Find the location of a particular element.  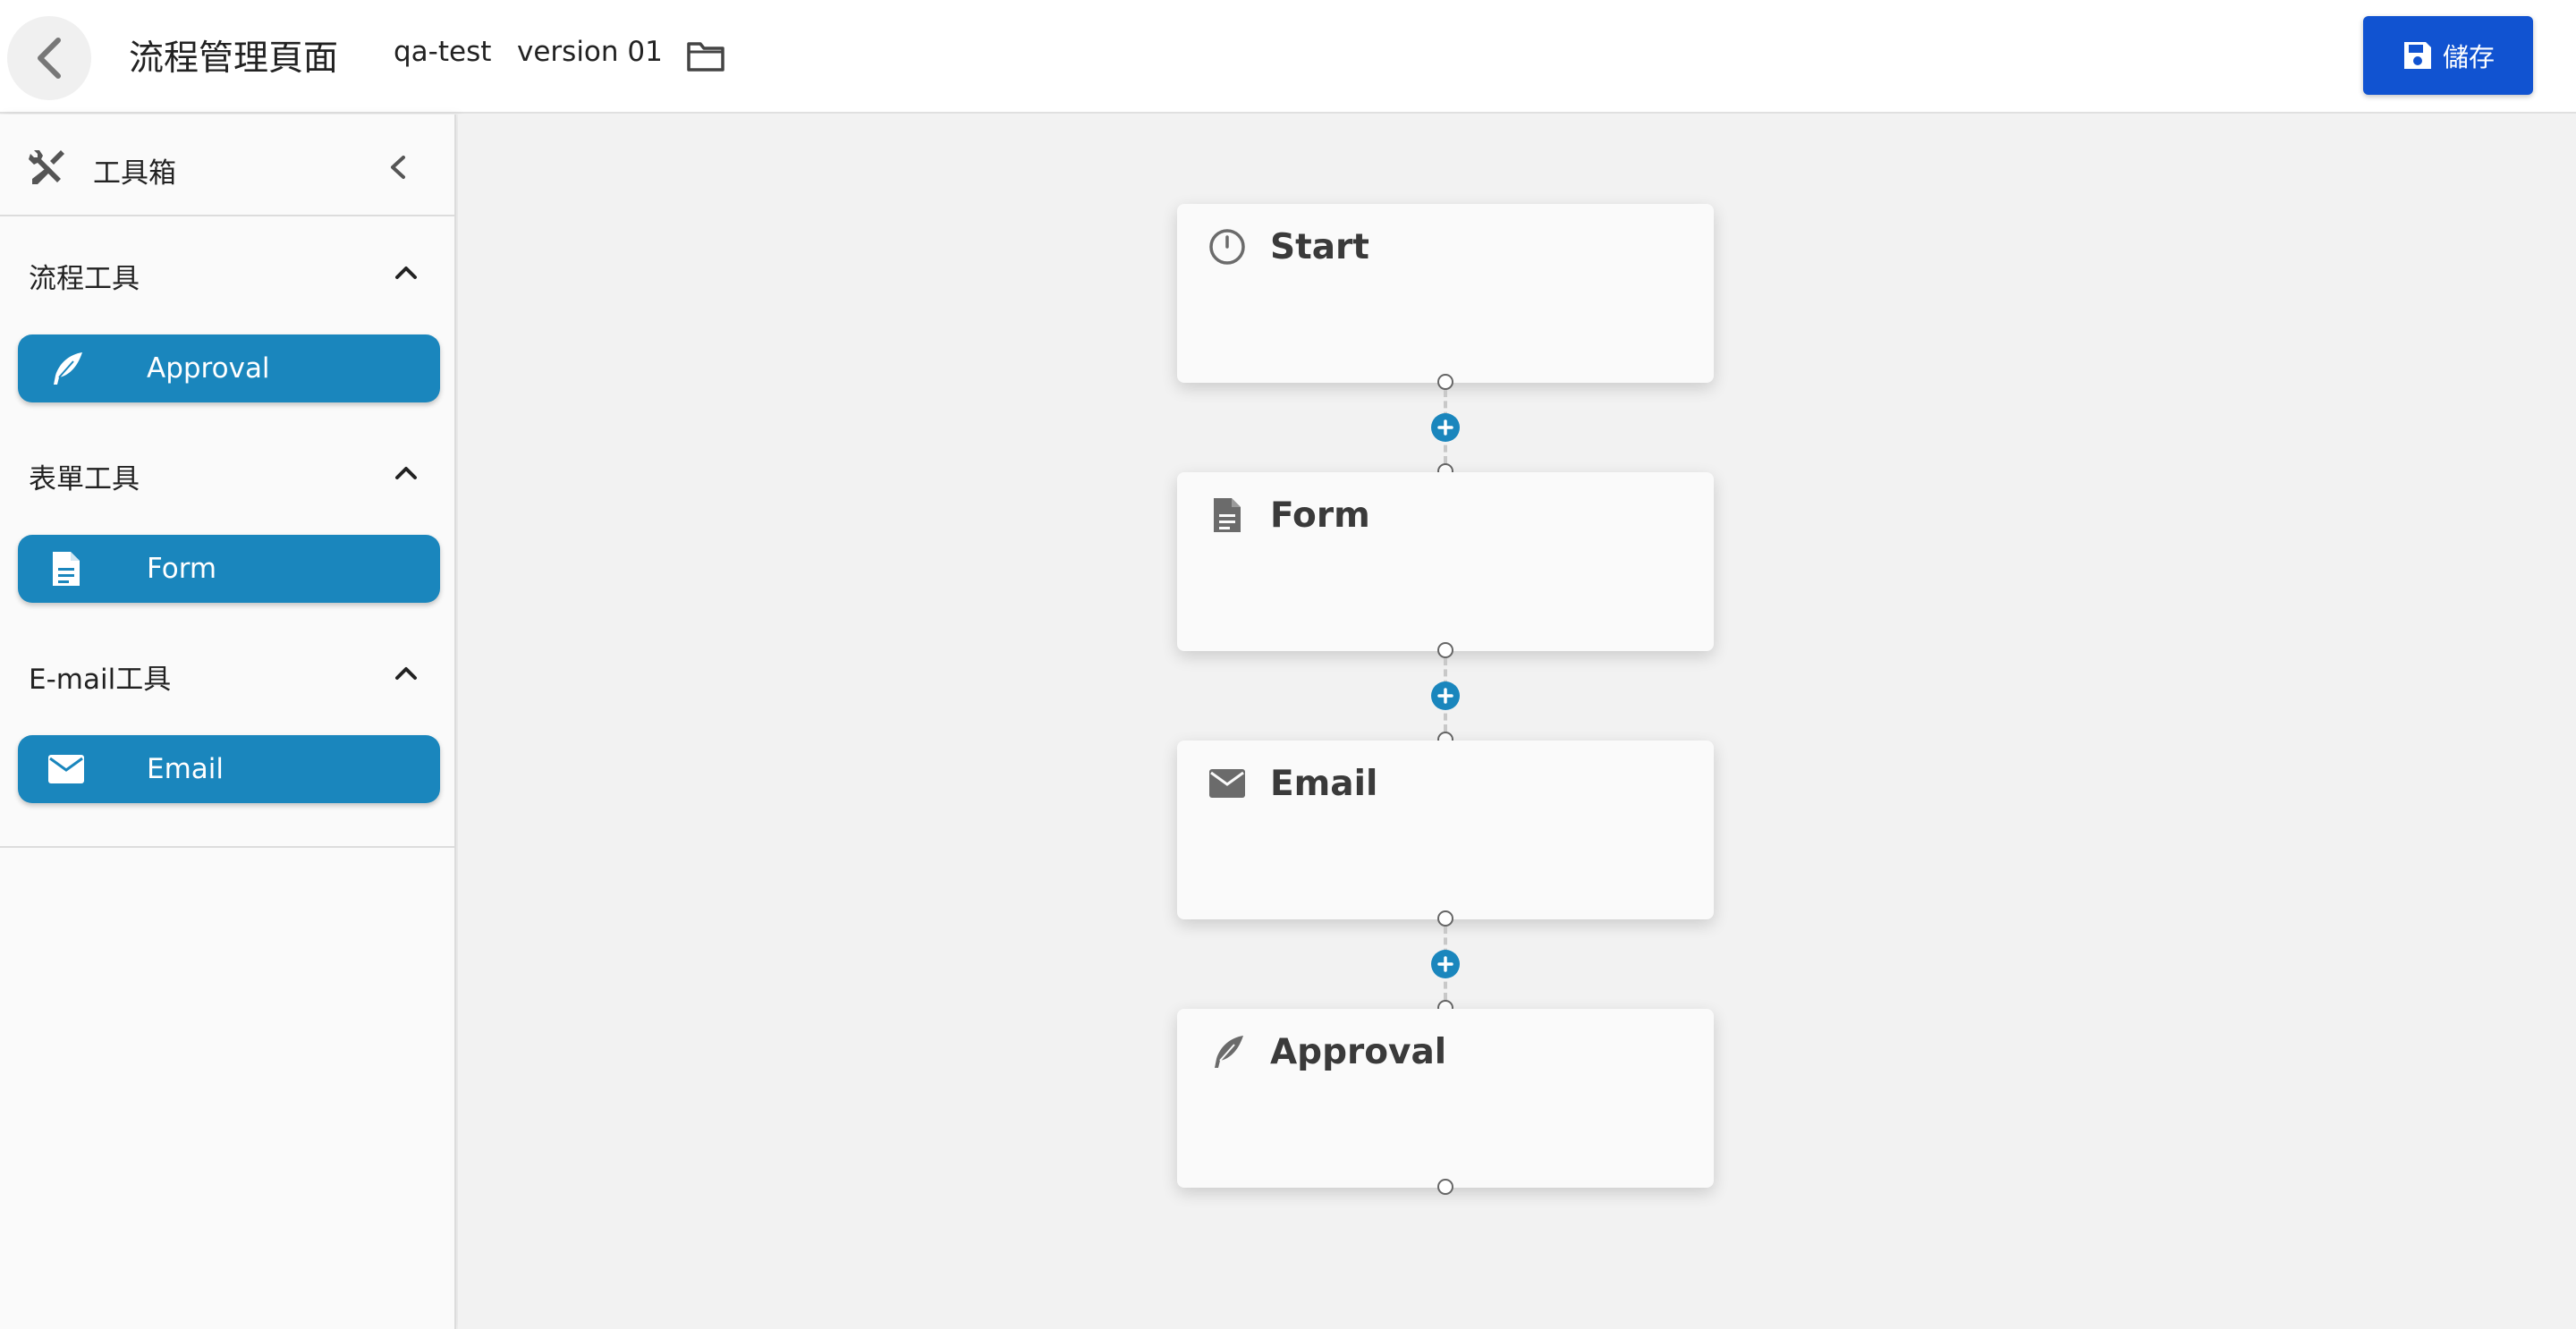

floppy-disk-icon is located at coordinates (2417, 55).